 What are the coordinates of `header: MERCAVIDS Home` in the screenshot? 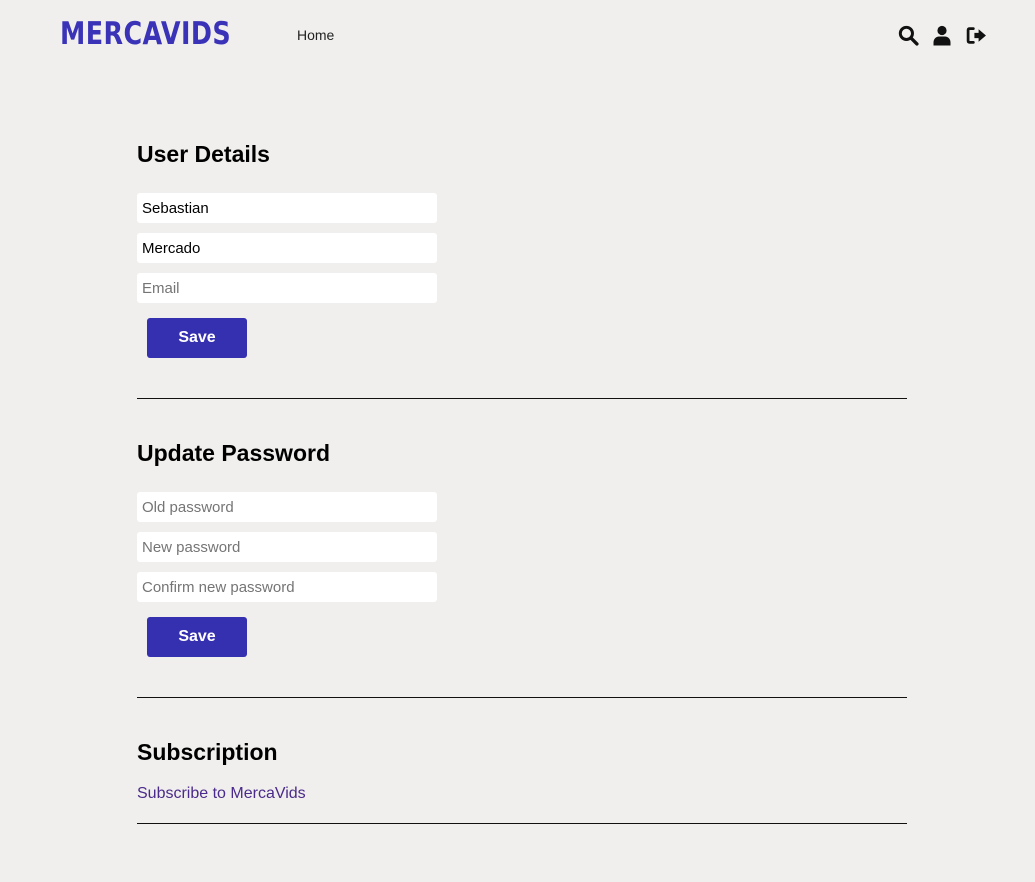 It's located at (517, 35).